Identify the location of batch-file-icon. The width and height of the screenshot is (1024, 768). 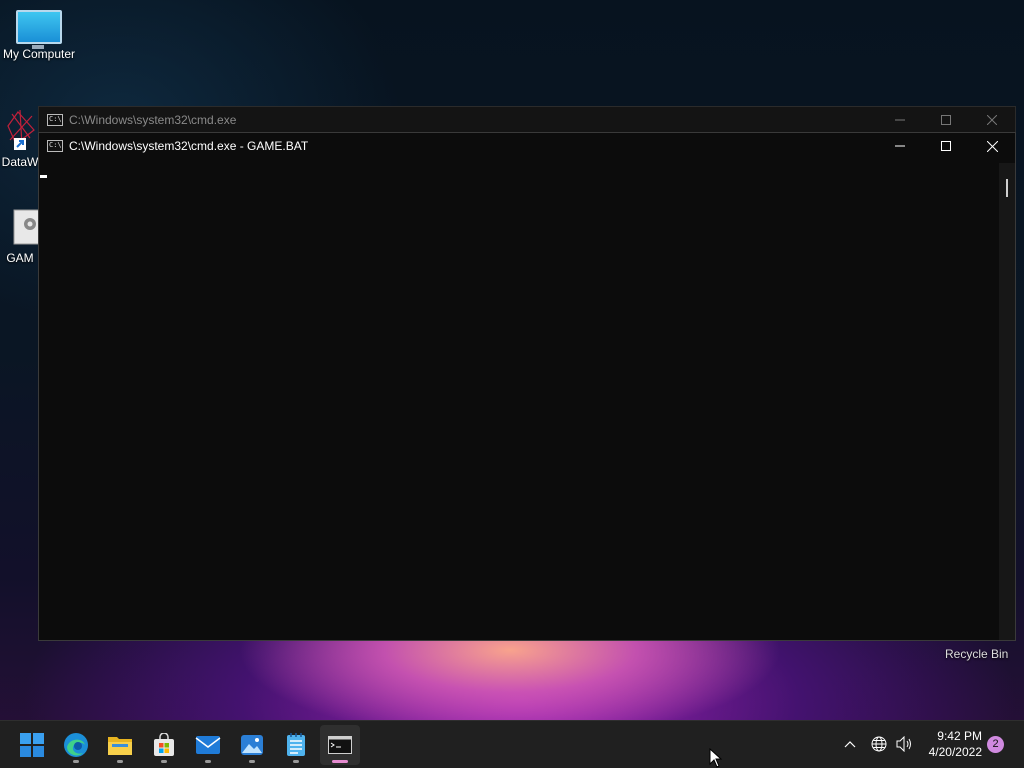
(26, 227).